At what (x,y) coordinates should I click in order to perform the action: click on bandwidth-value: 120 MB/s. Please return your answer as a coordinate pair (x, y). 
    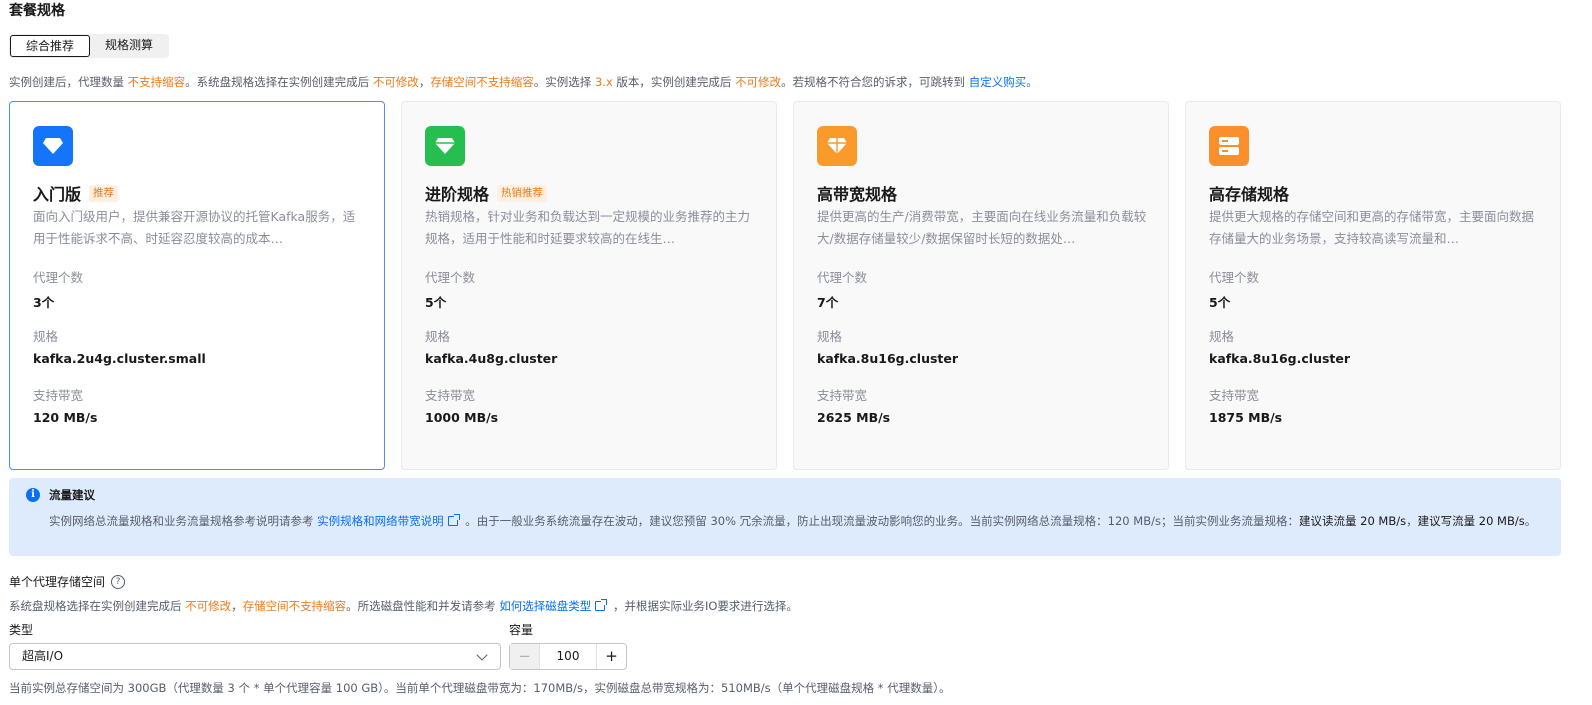
    Looking at the image, I should click on (65, 417).